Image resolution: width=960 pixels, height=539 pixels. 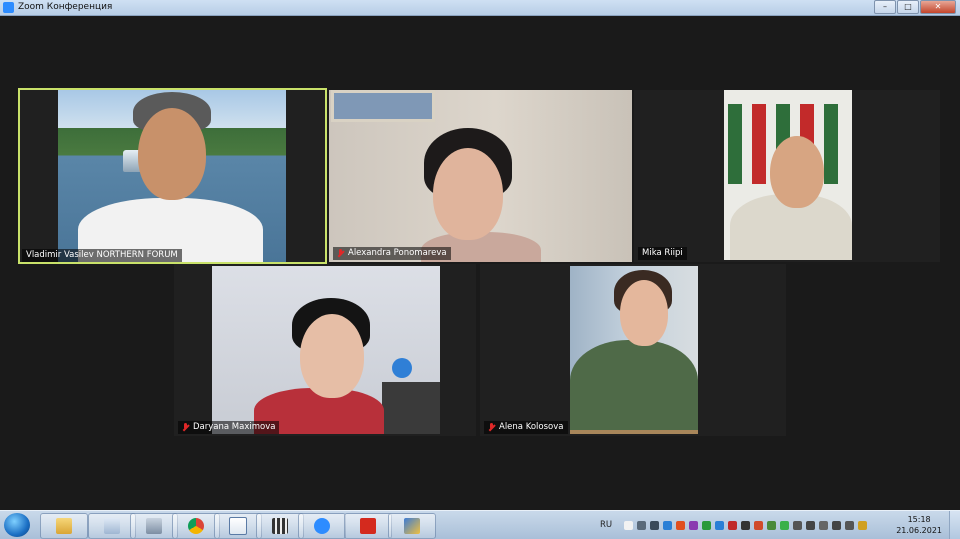 I want to click on pdf-reader-icon, so click(x=368, y=526).